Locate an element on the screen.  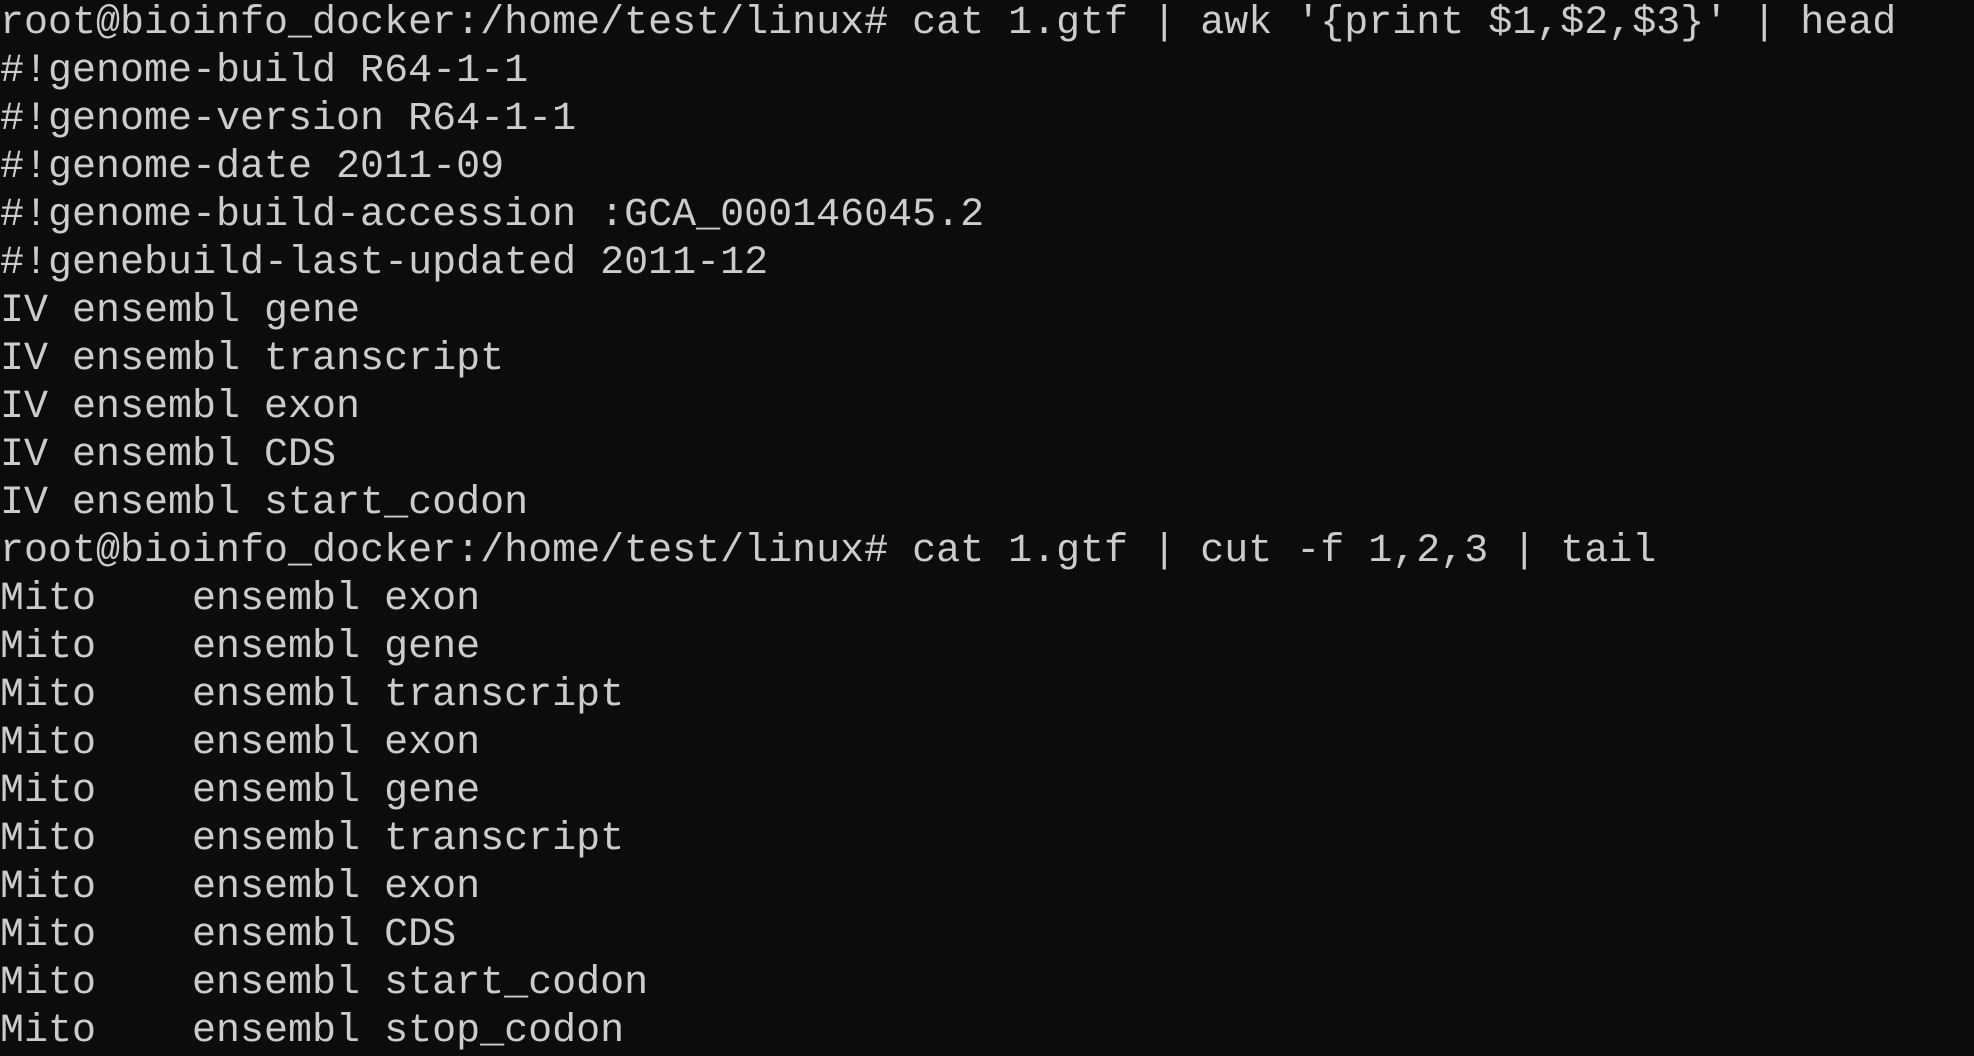
output-line: #!genome-date 2011-09 is located at coordinates (252, 167).